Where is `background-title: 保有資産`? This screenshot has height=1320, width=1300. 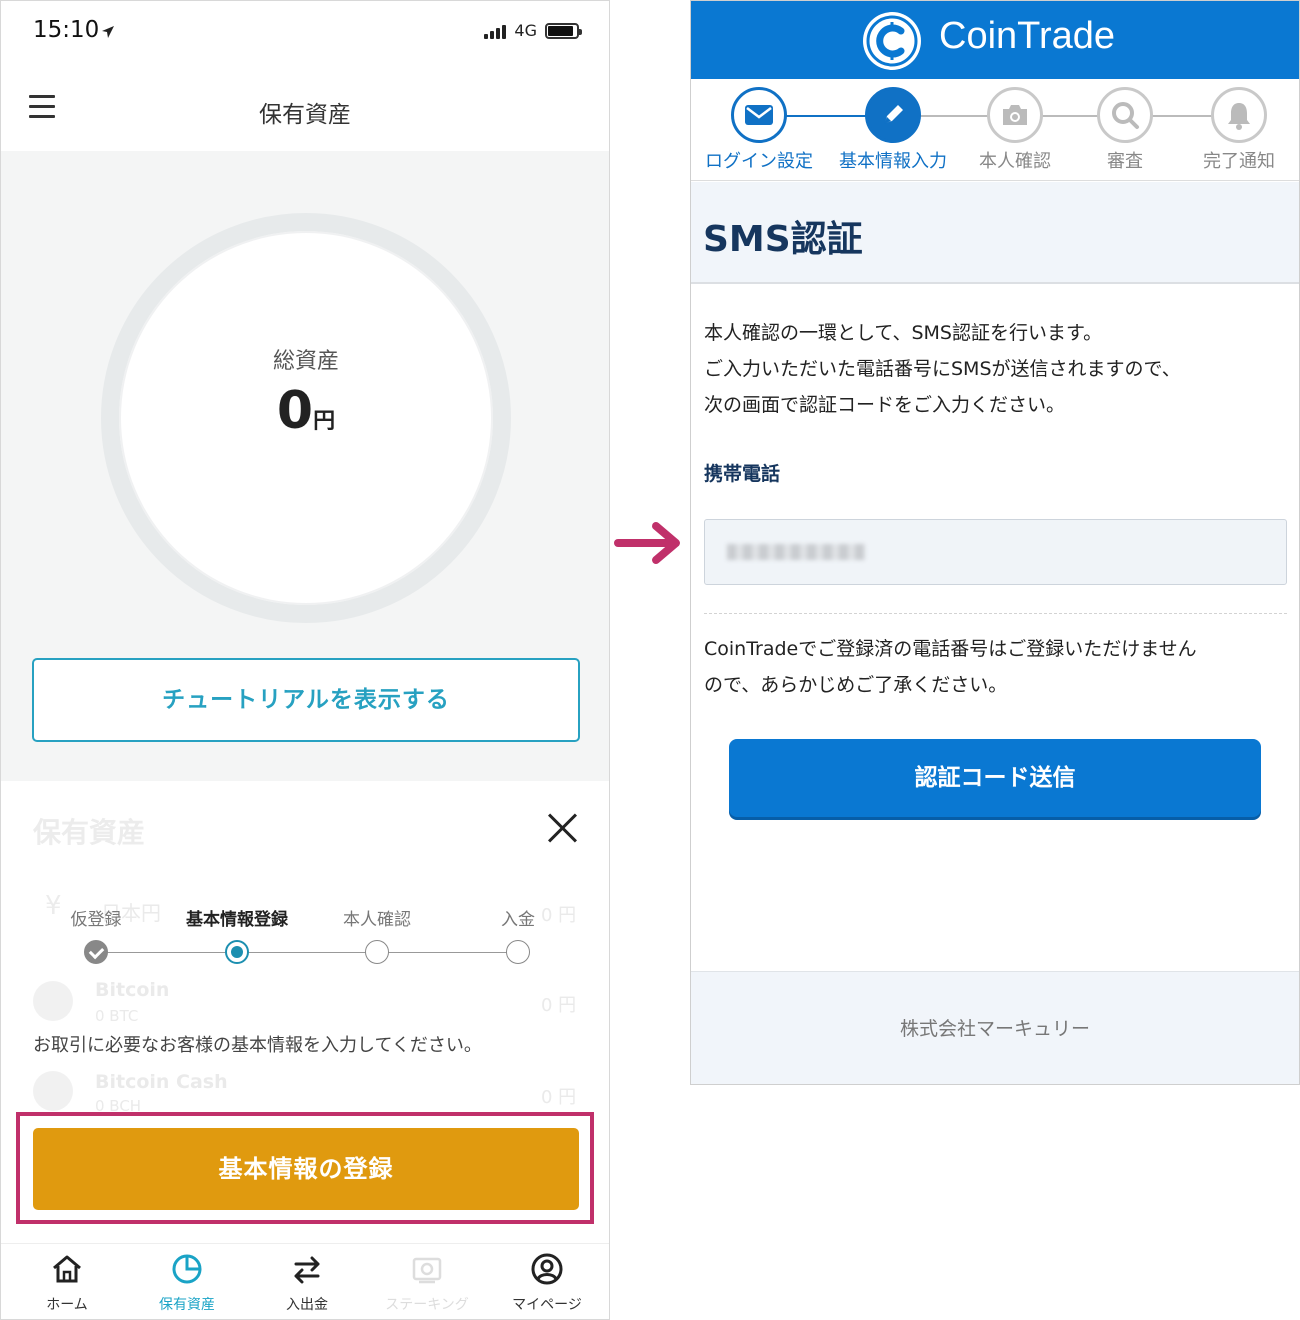
background-title: 保有資産 is located at coordinates (89, 832).